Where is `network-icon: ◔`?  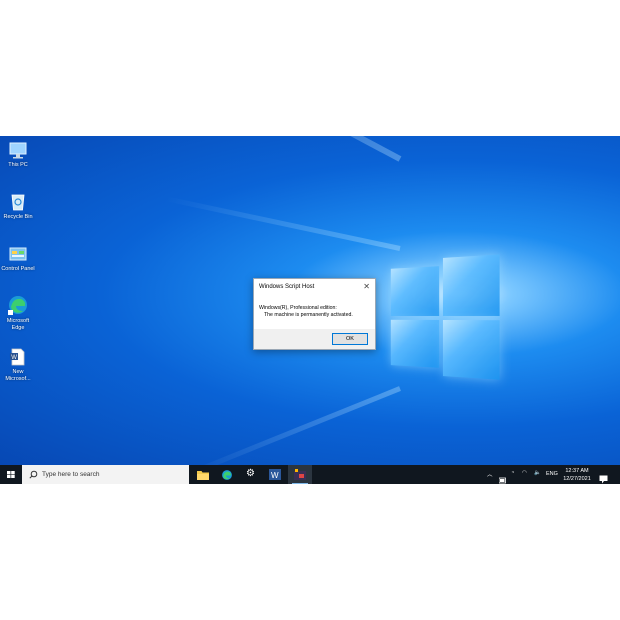 network-icon: ◔ is located at coordinates (512, 477).